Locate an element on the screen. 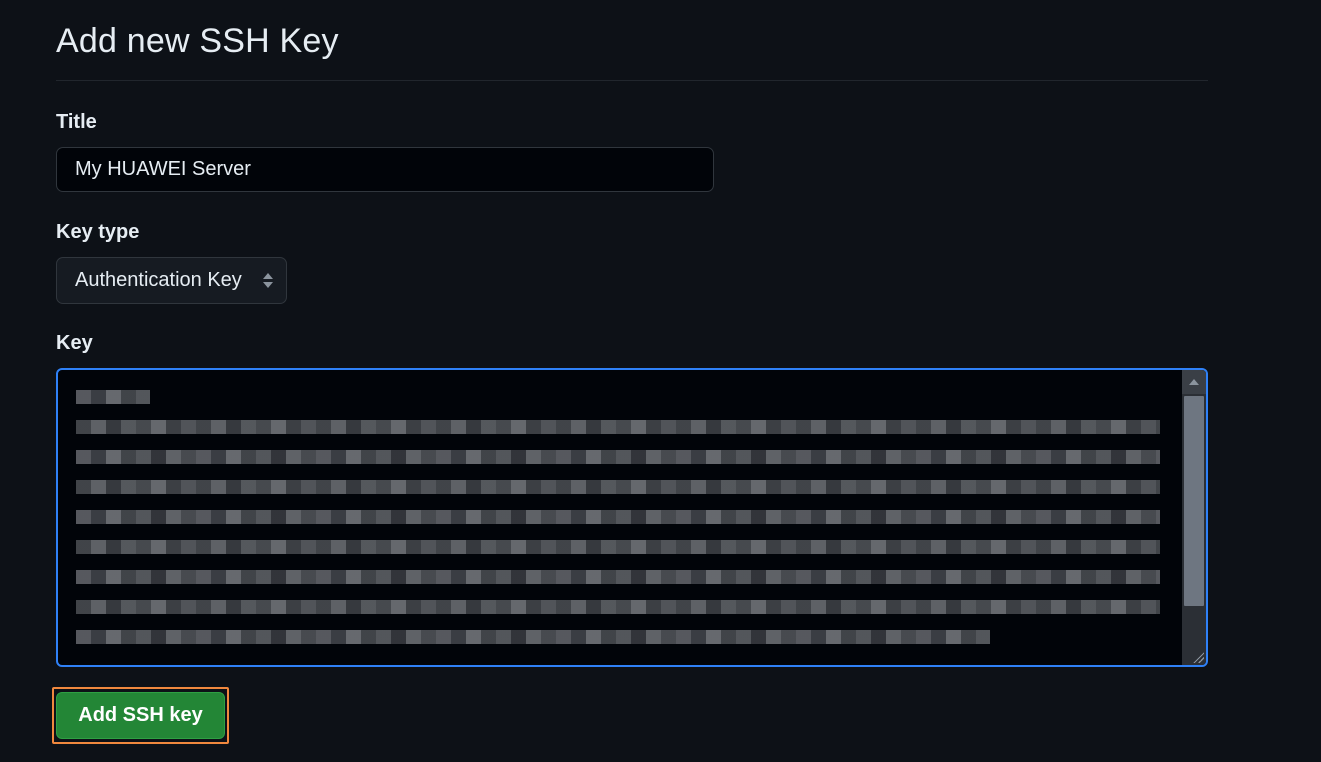  select-caret-icon is located at coordinates (268, 281).